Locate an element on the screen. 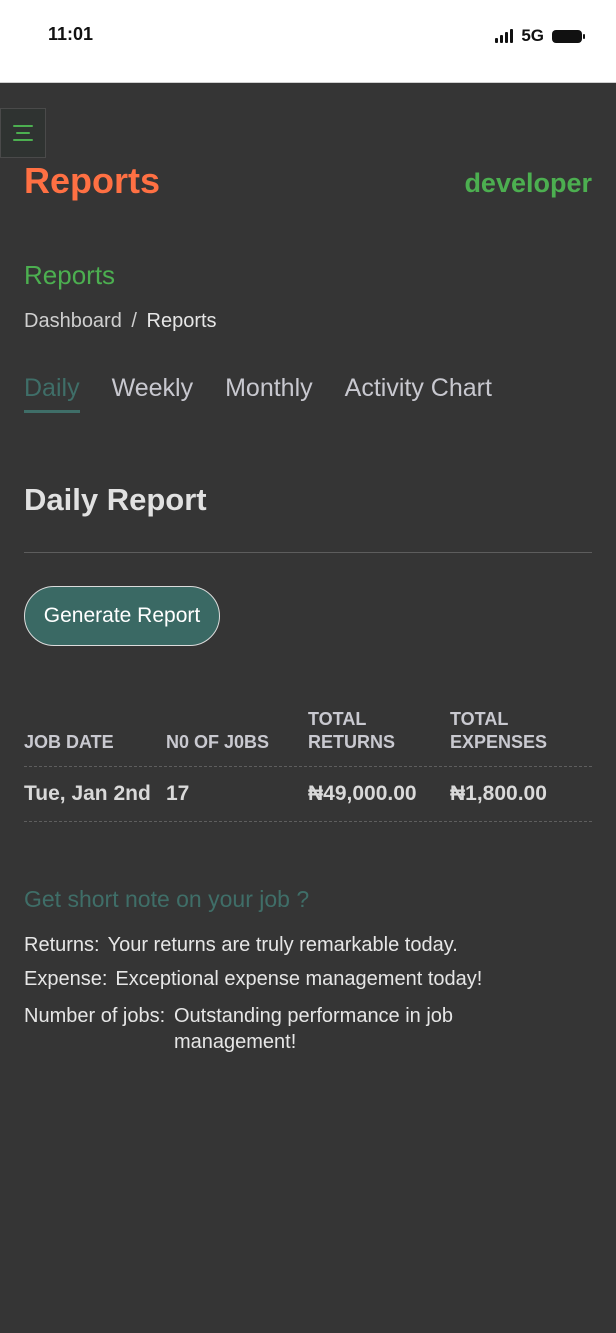 The height and width of the screenshot is (1333, 616). generate-report-button: Generate Report is located at coordinates (122, 616).